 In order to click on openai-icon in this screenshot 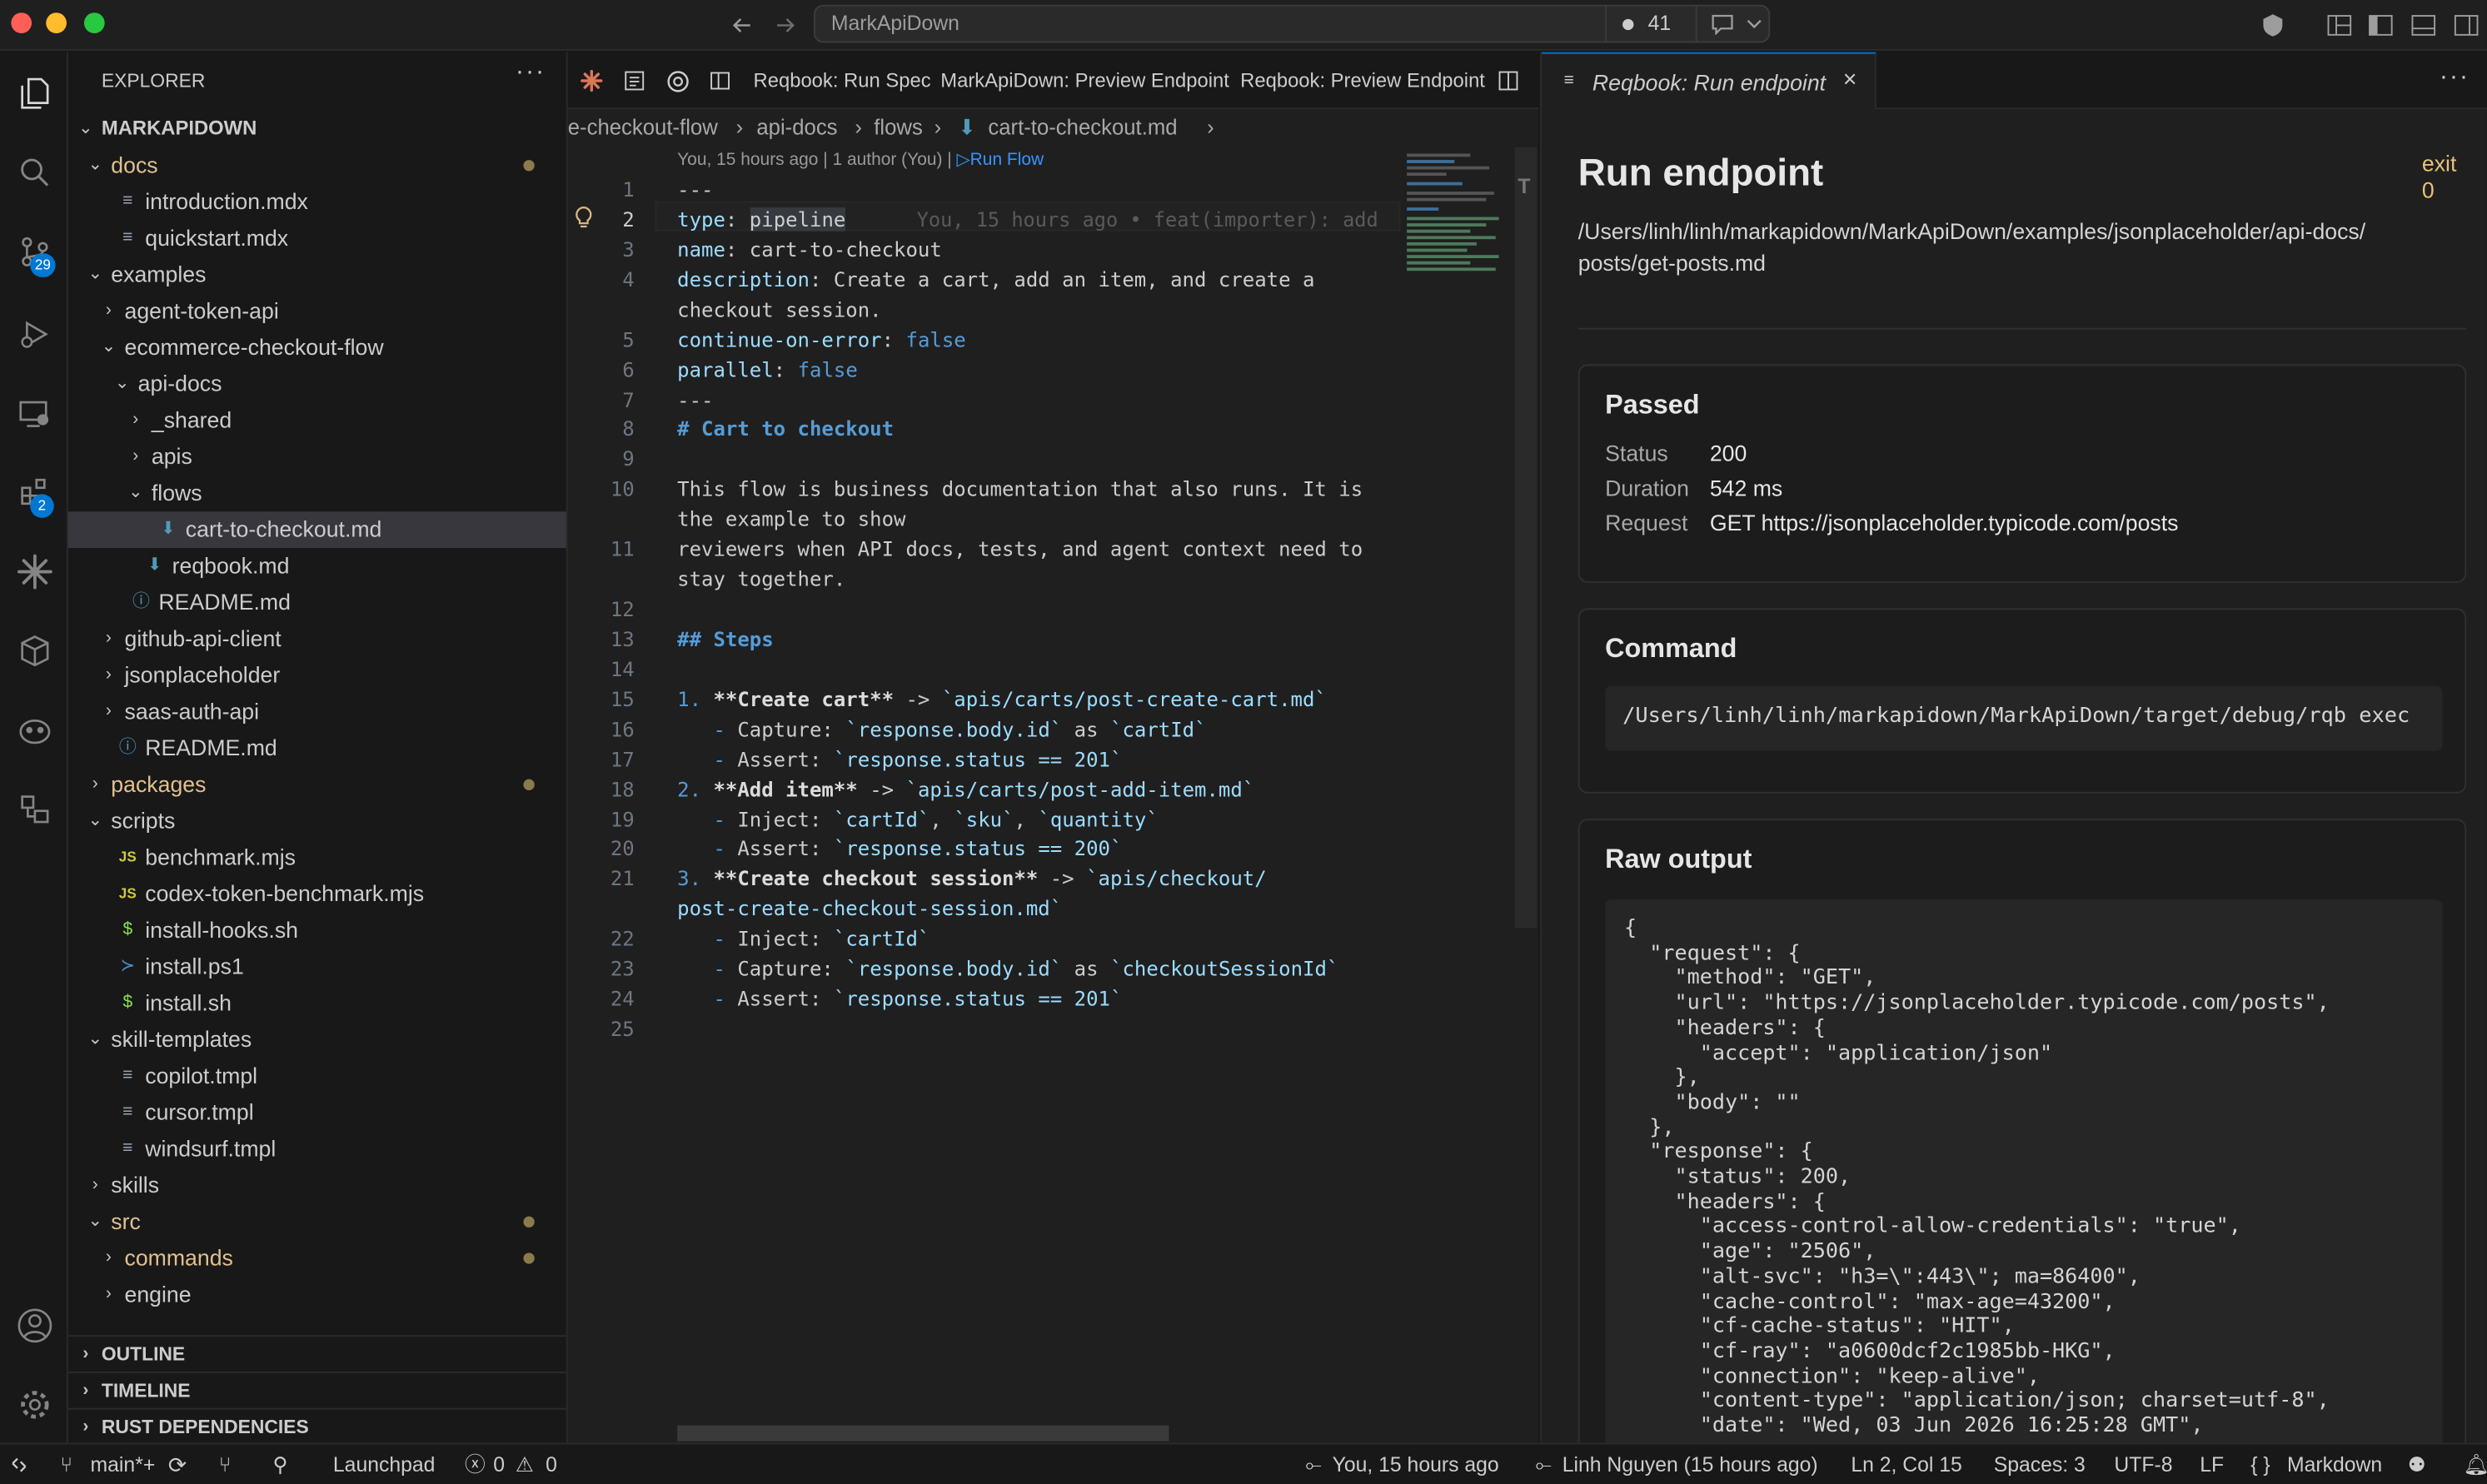, I will do `click(677, 80)`.